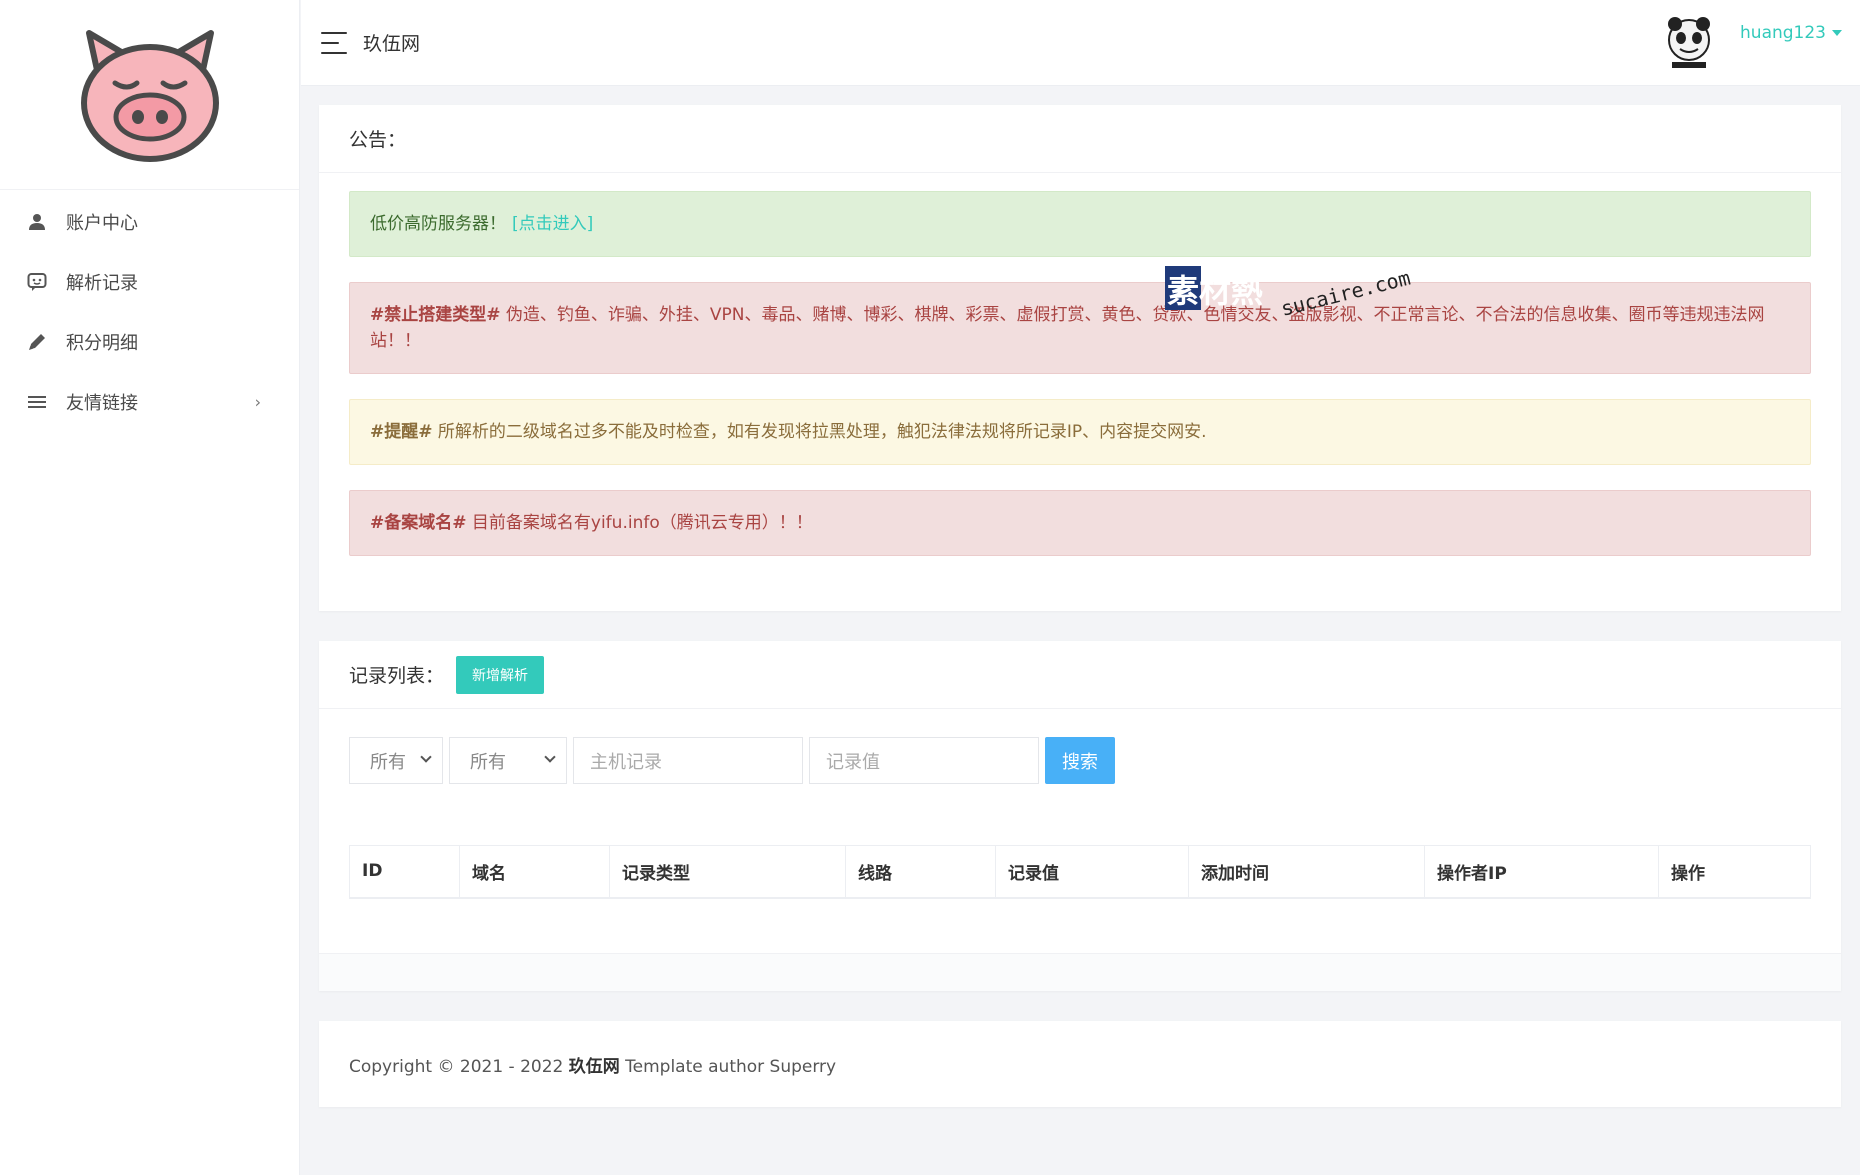 This screenshot has height=1175, width=1860. Describe the element at coordinates (149, 282) in the screenshot. I see `sidebar-item-records: 解析记录` at that location.